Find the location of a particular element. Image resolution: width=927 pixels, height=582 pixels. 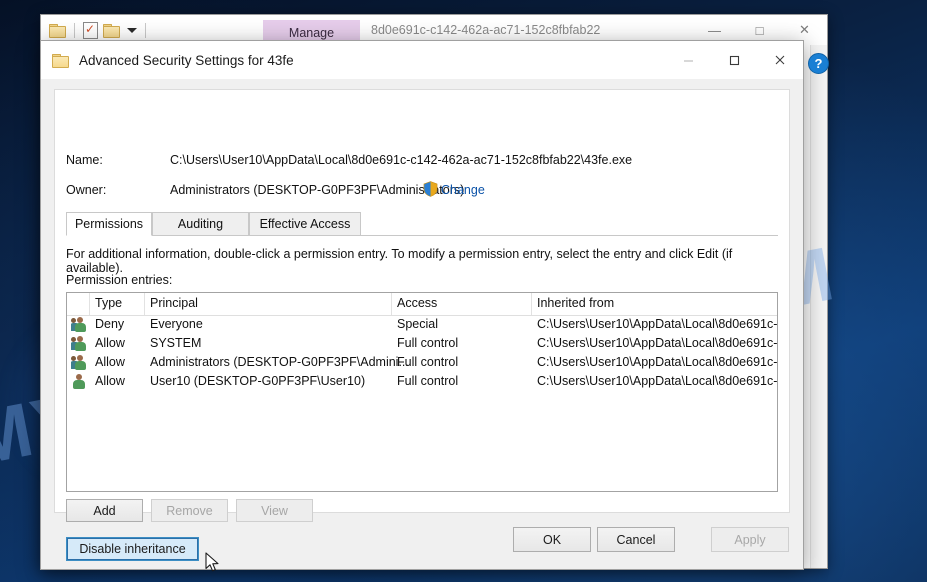

chevron-down-icon is located at coordinates (132, 30).